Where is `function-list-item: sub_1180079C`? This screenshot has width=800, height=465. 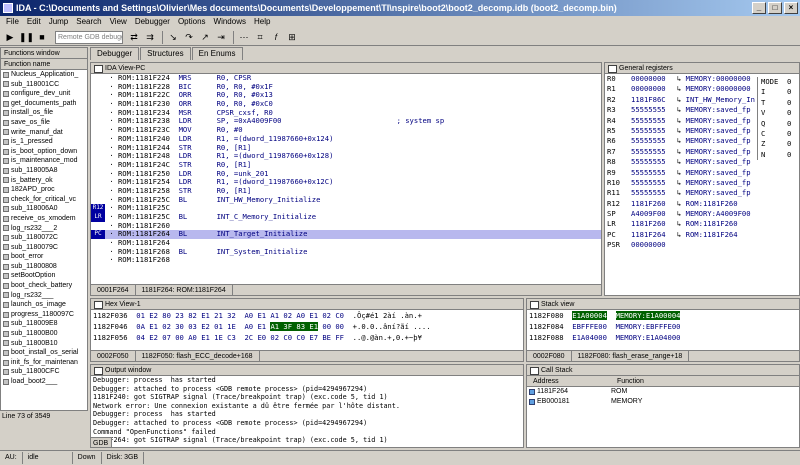 function-list-item: sub_1180079C is located at coordinates (44, 248).